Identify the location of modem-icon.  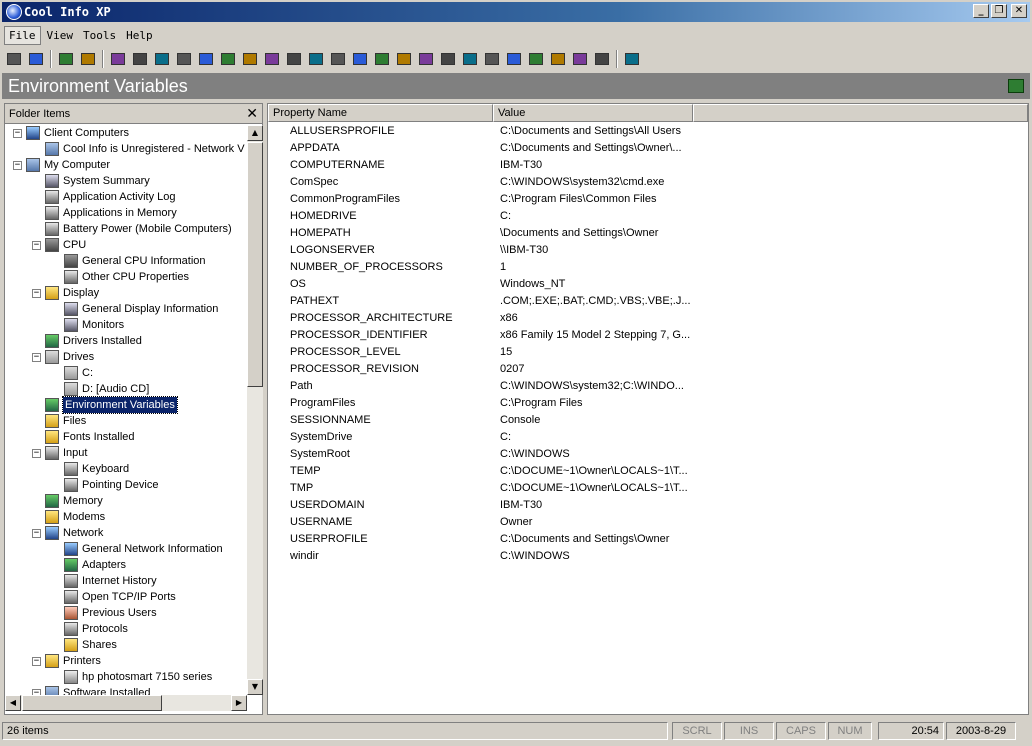
(338, 59).